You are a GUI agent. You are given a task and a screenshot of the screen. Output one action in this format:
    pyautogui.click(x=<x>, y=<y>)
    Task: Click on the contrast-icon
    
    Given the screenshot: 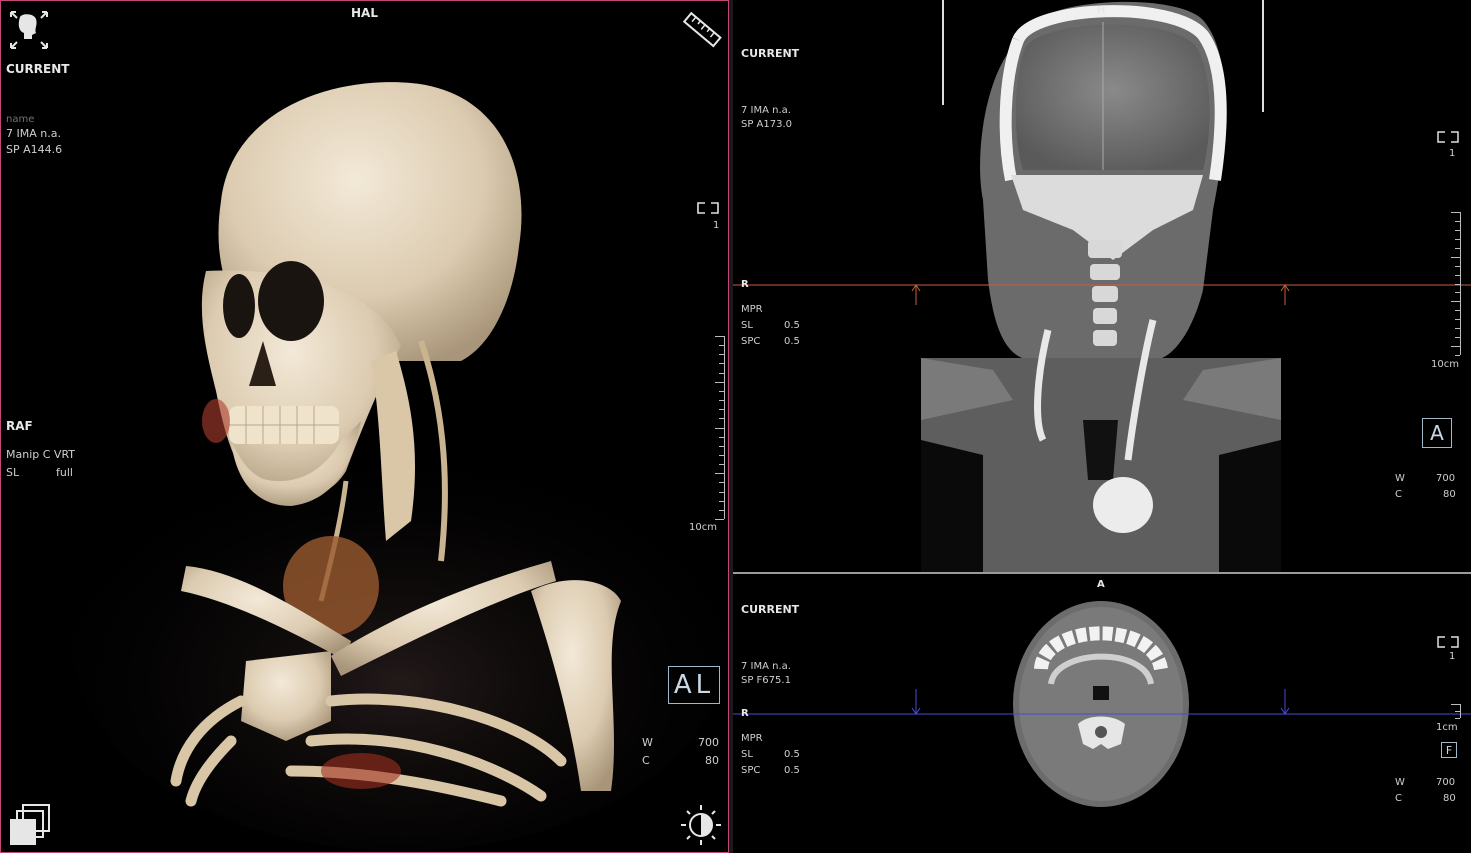 What is the action you would take?
    pyautogui.click(x=701, y=825)
    